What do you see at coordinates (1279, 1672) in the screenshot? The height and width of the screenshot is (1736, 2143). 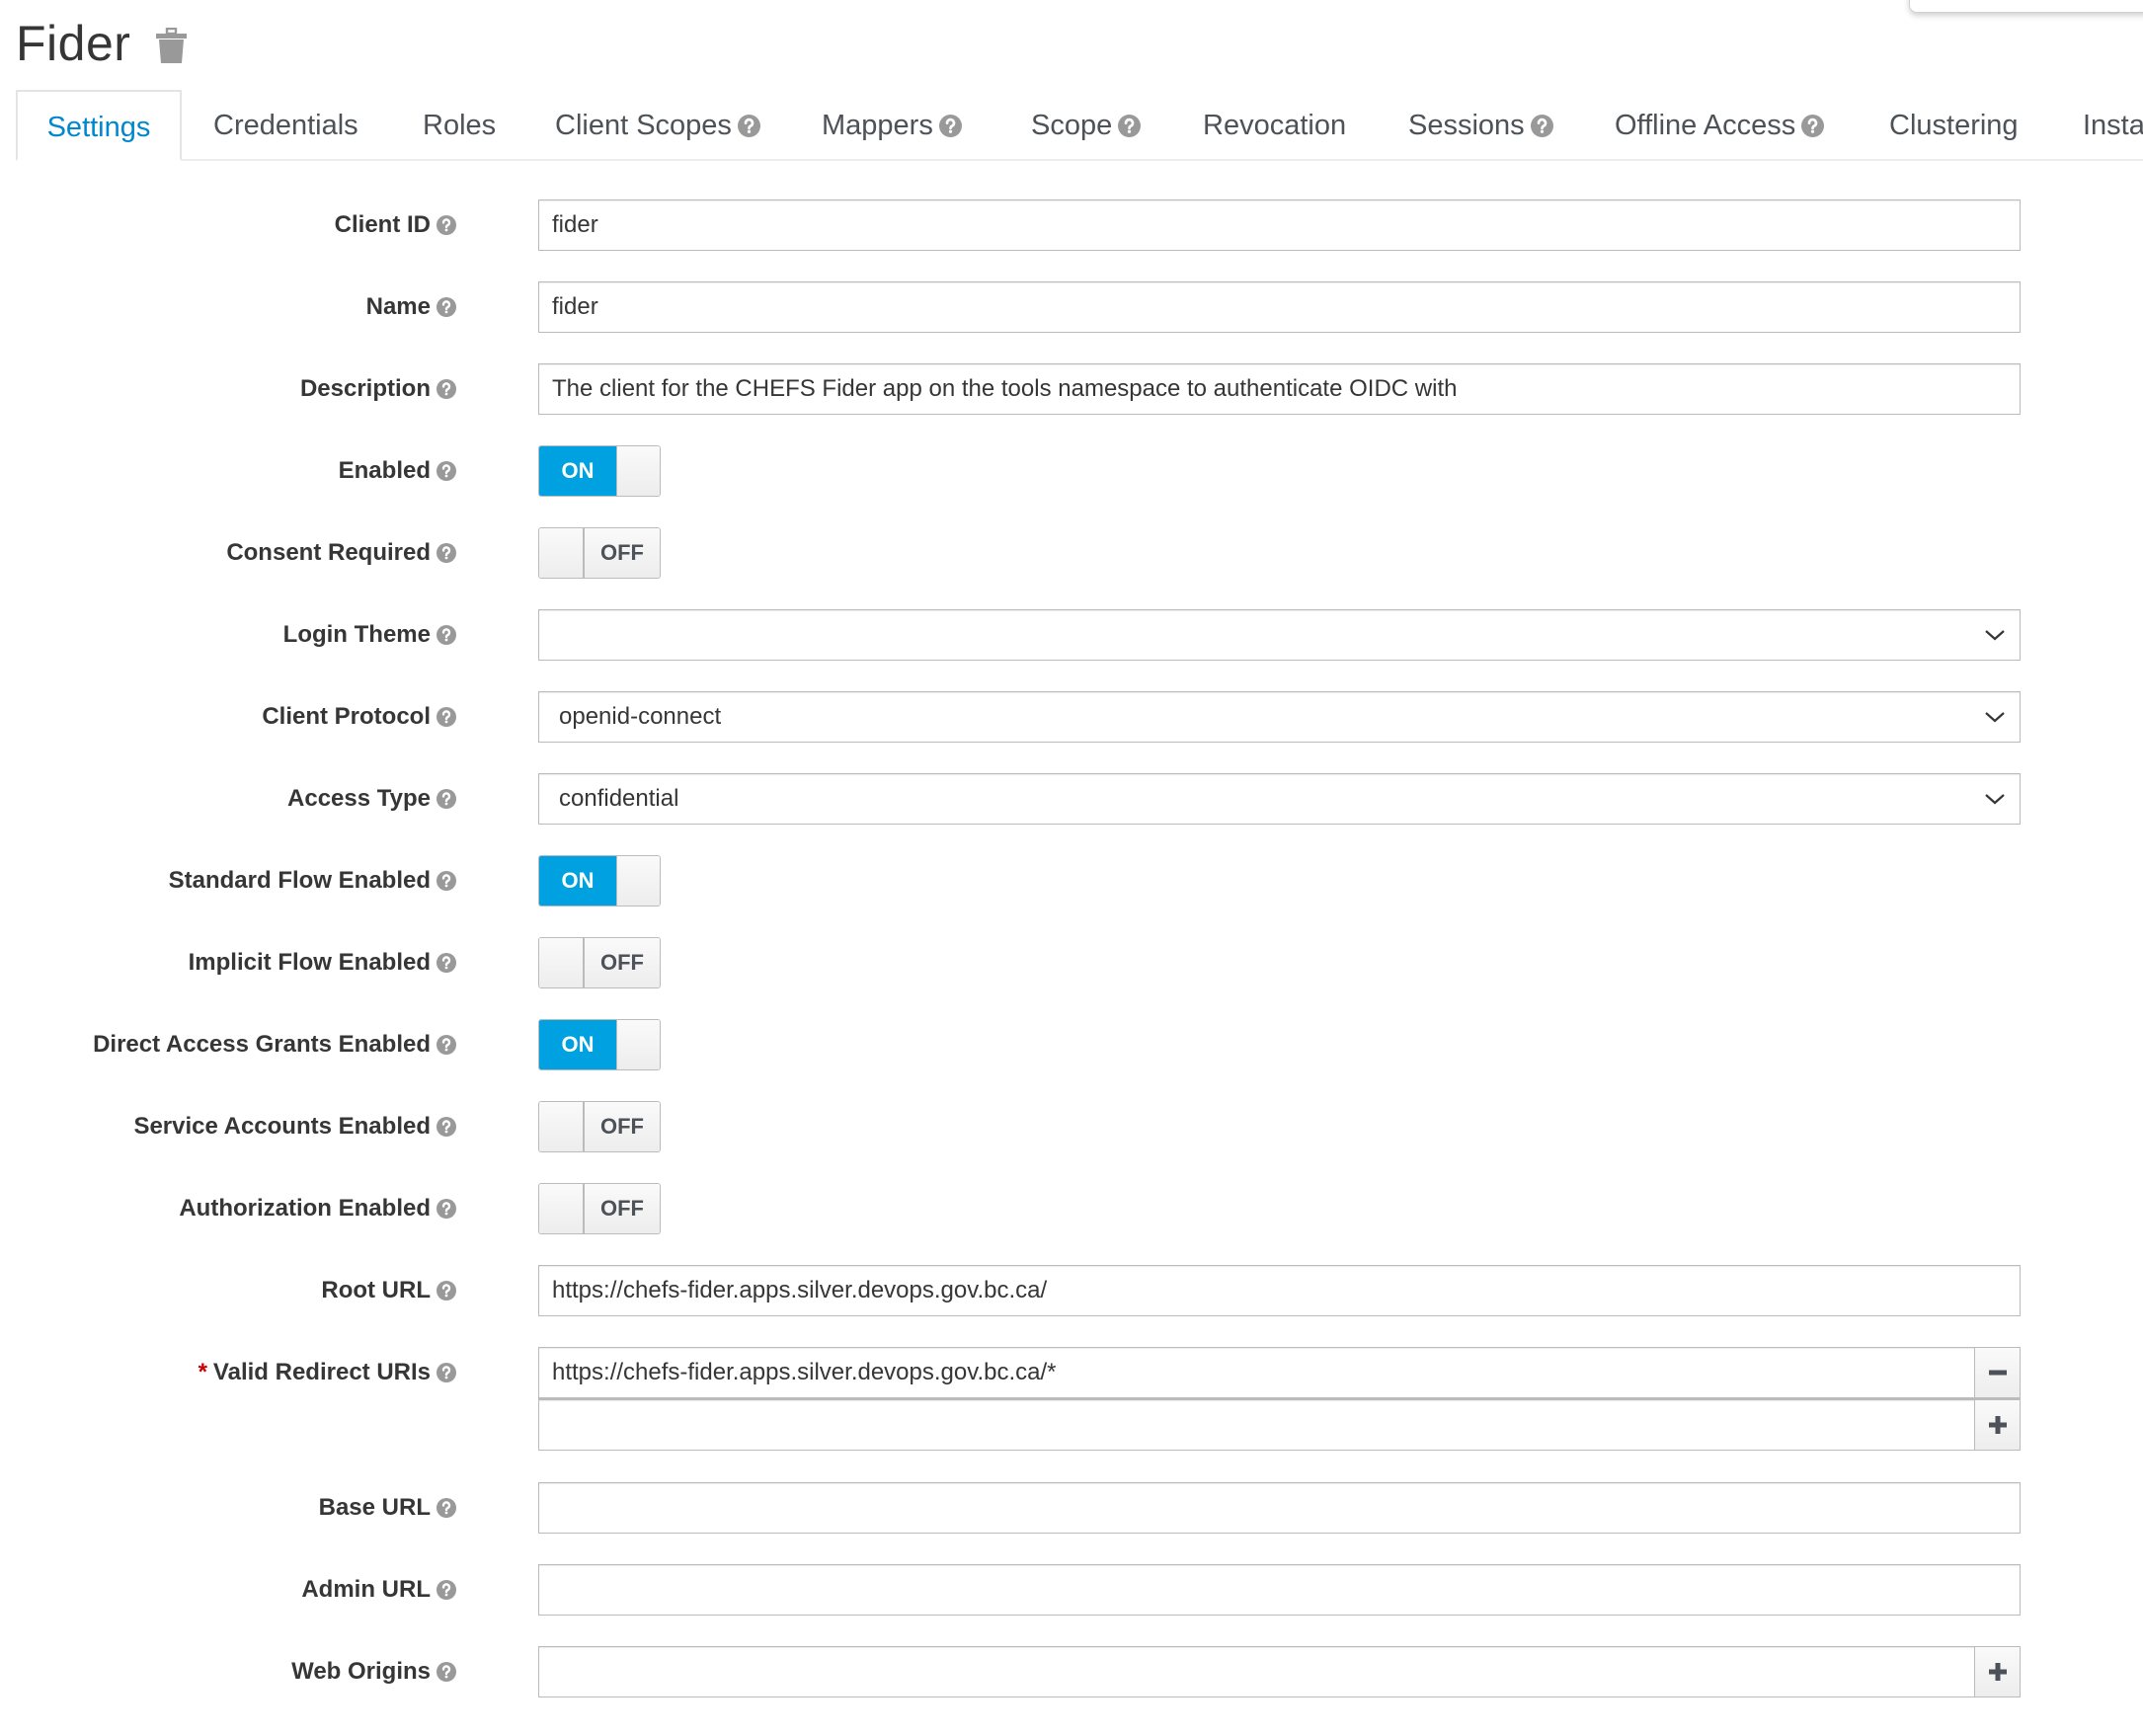 I see `web-origins-input` at bounding box center [1279, 1672].